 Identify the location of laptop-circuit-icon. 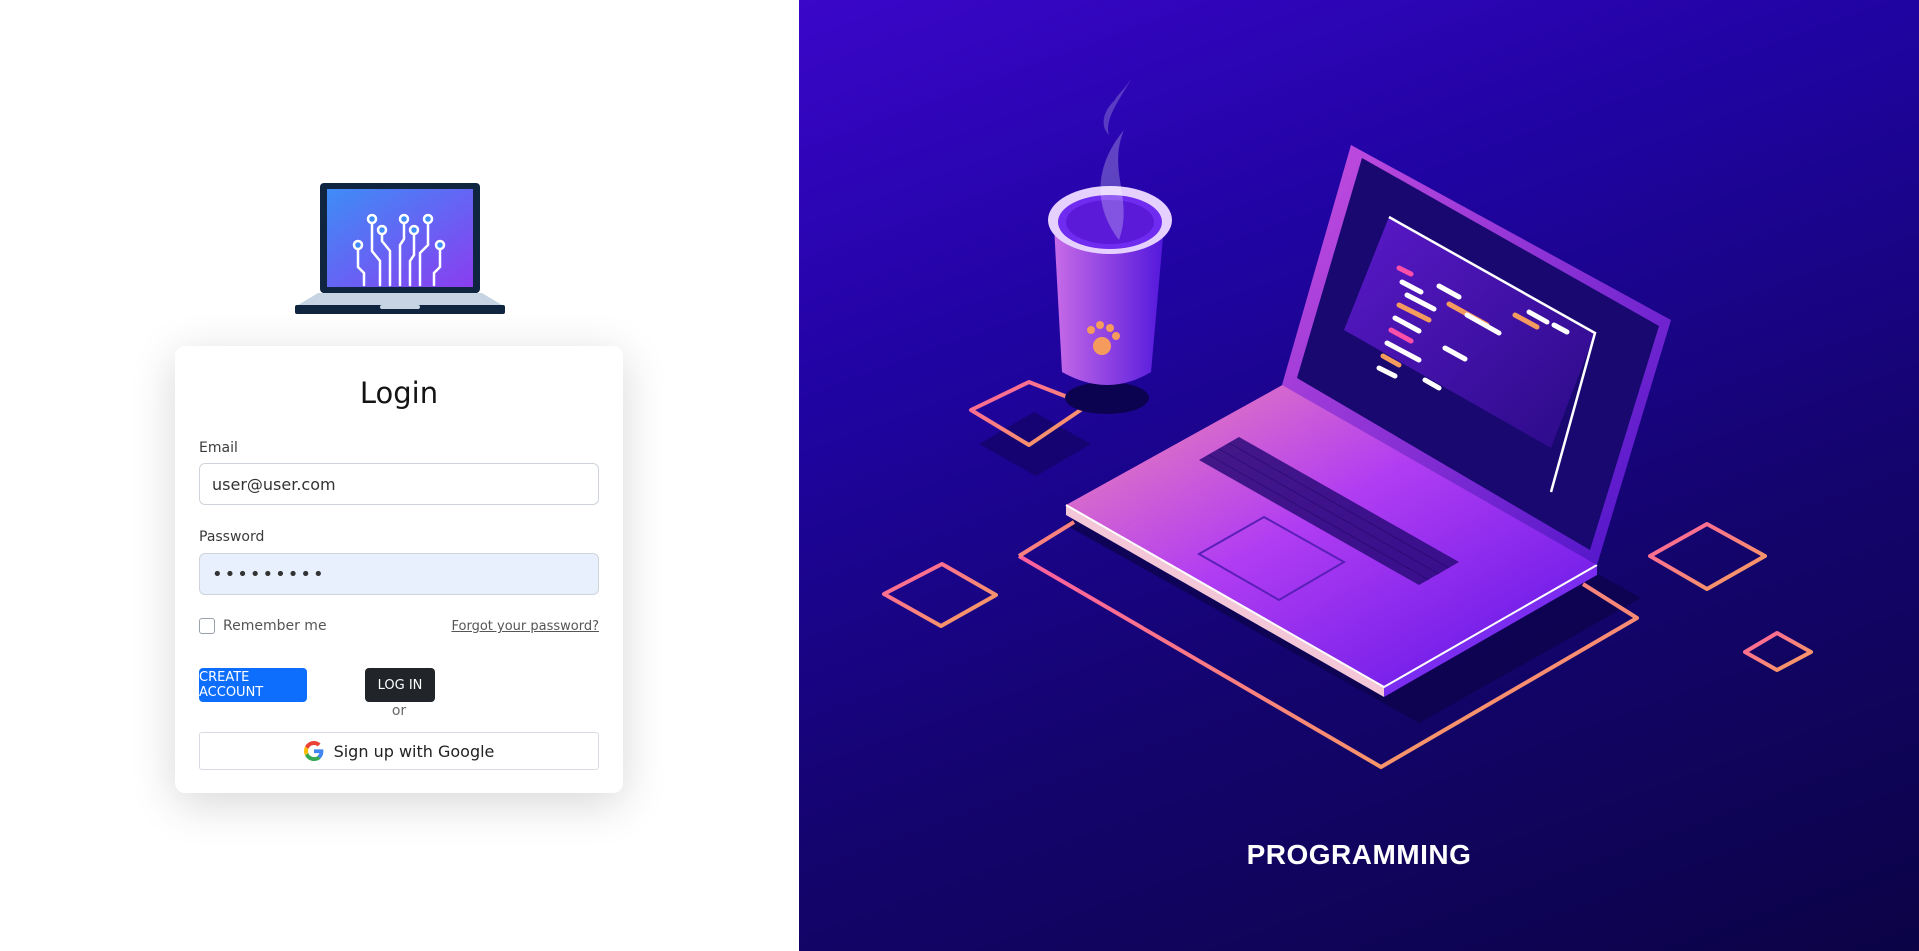
(400, 248).